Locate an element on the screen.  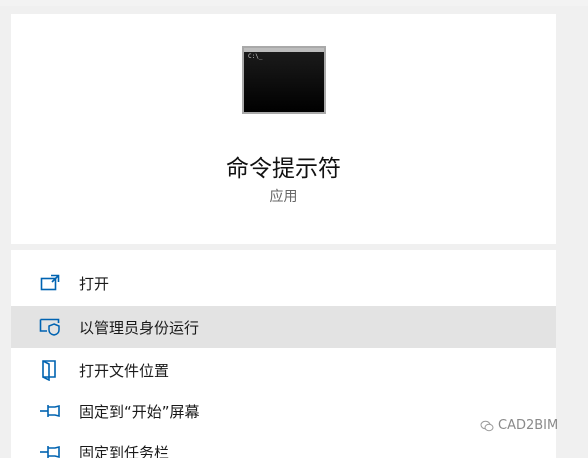
menu-item-label: 打开文件位置 is located at coordinates (124, 370).